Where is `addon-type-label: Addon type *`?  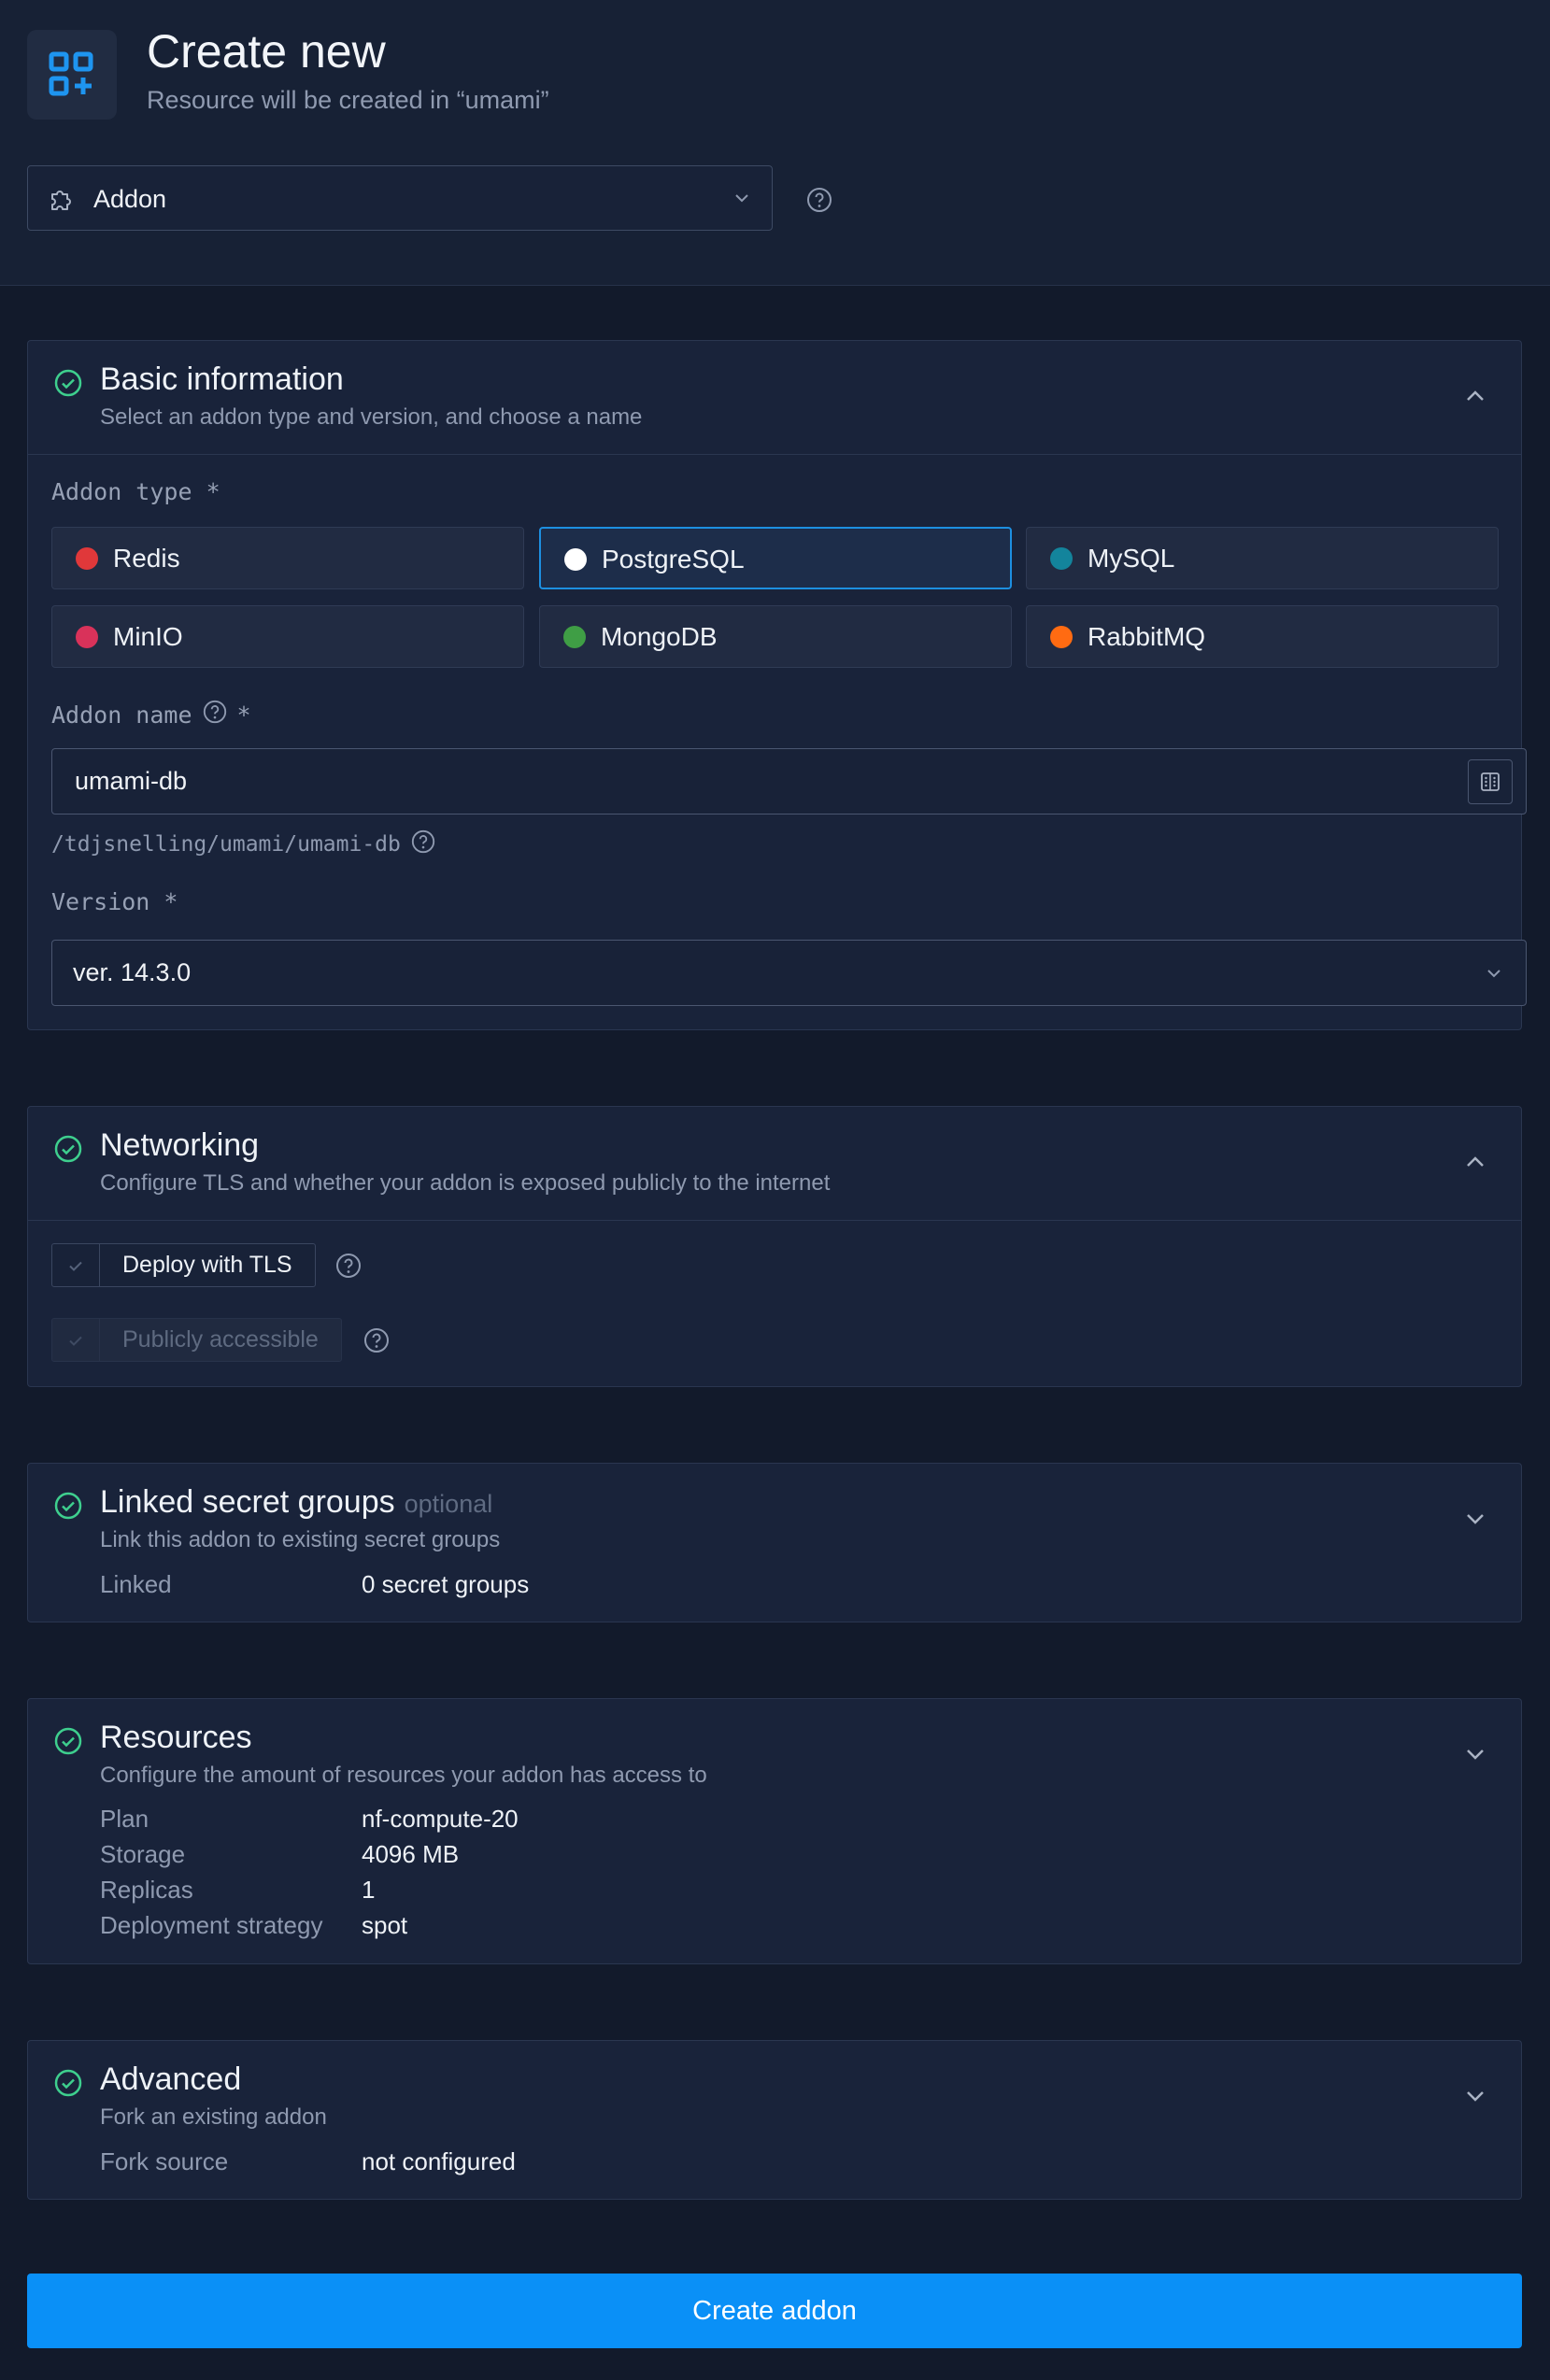 addon-type-label: Addon type * is located at coordinates (135, 491).